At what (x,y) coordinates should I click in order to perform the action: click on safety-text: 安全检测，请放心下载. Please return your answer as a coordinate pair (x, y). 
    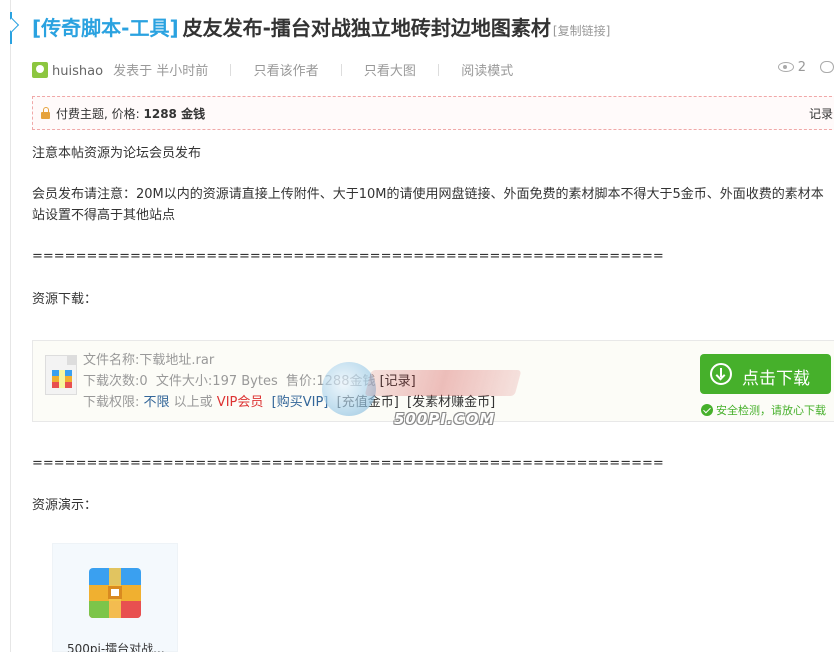
    Looking at the image, I should click on (771, 410).